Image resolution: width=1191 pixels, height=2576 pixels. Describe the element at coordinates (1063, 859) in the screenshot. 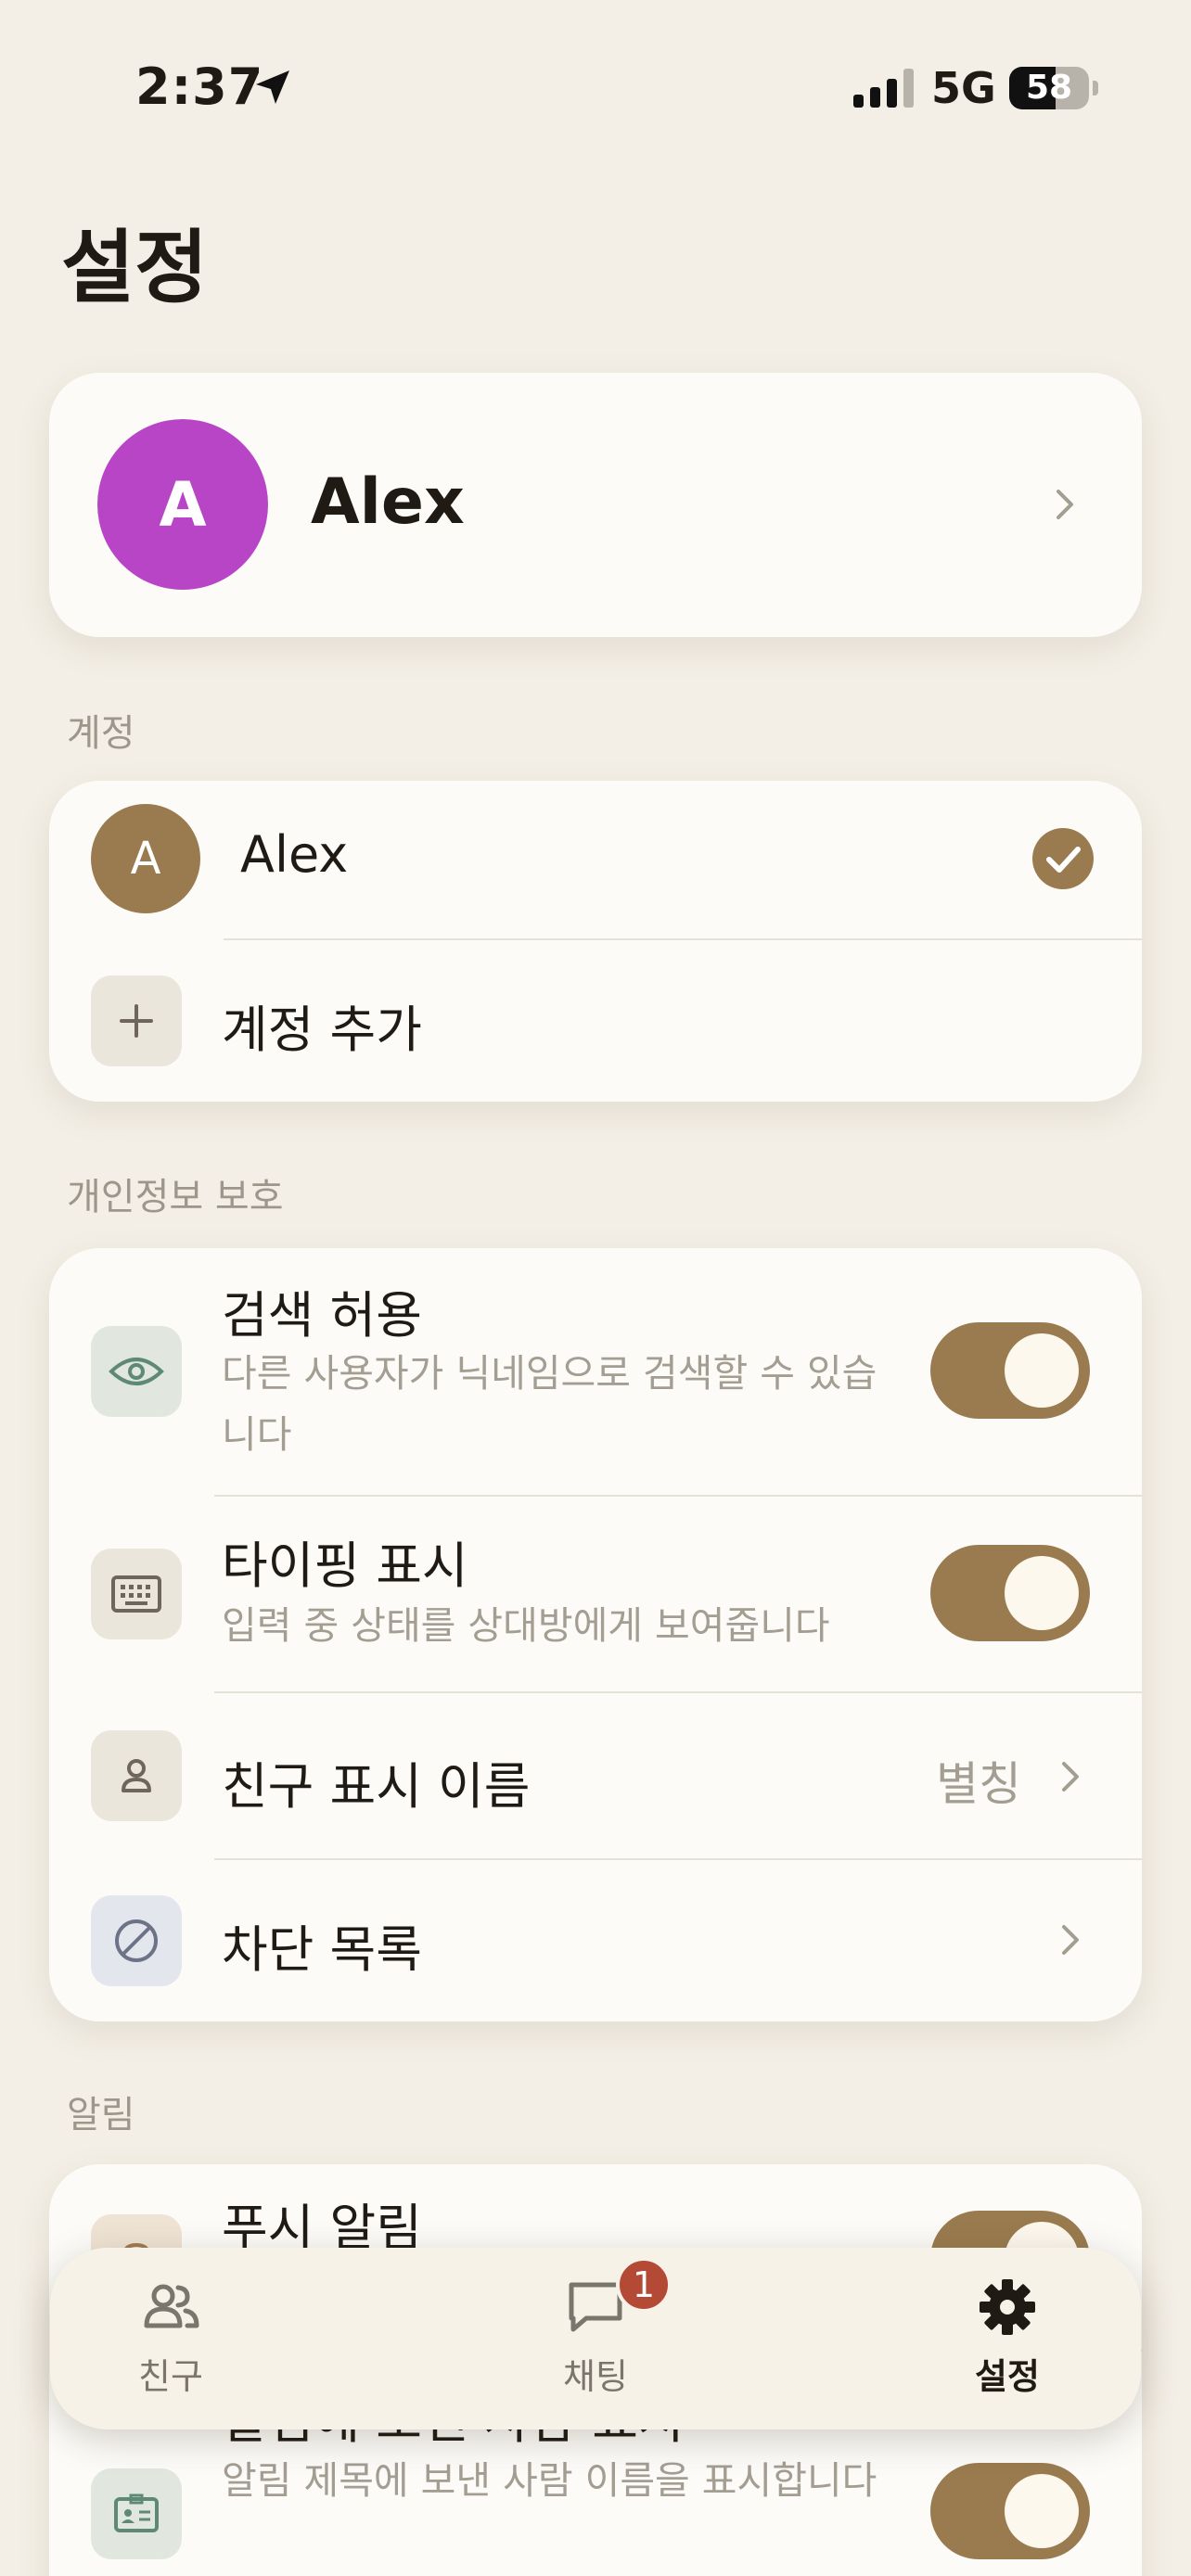

I see `check-circle-icon` at that location.